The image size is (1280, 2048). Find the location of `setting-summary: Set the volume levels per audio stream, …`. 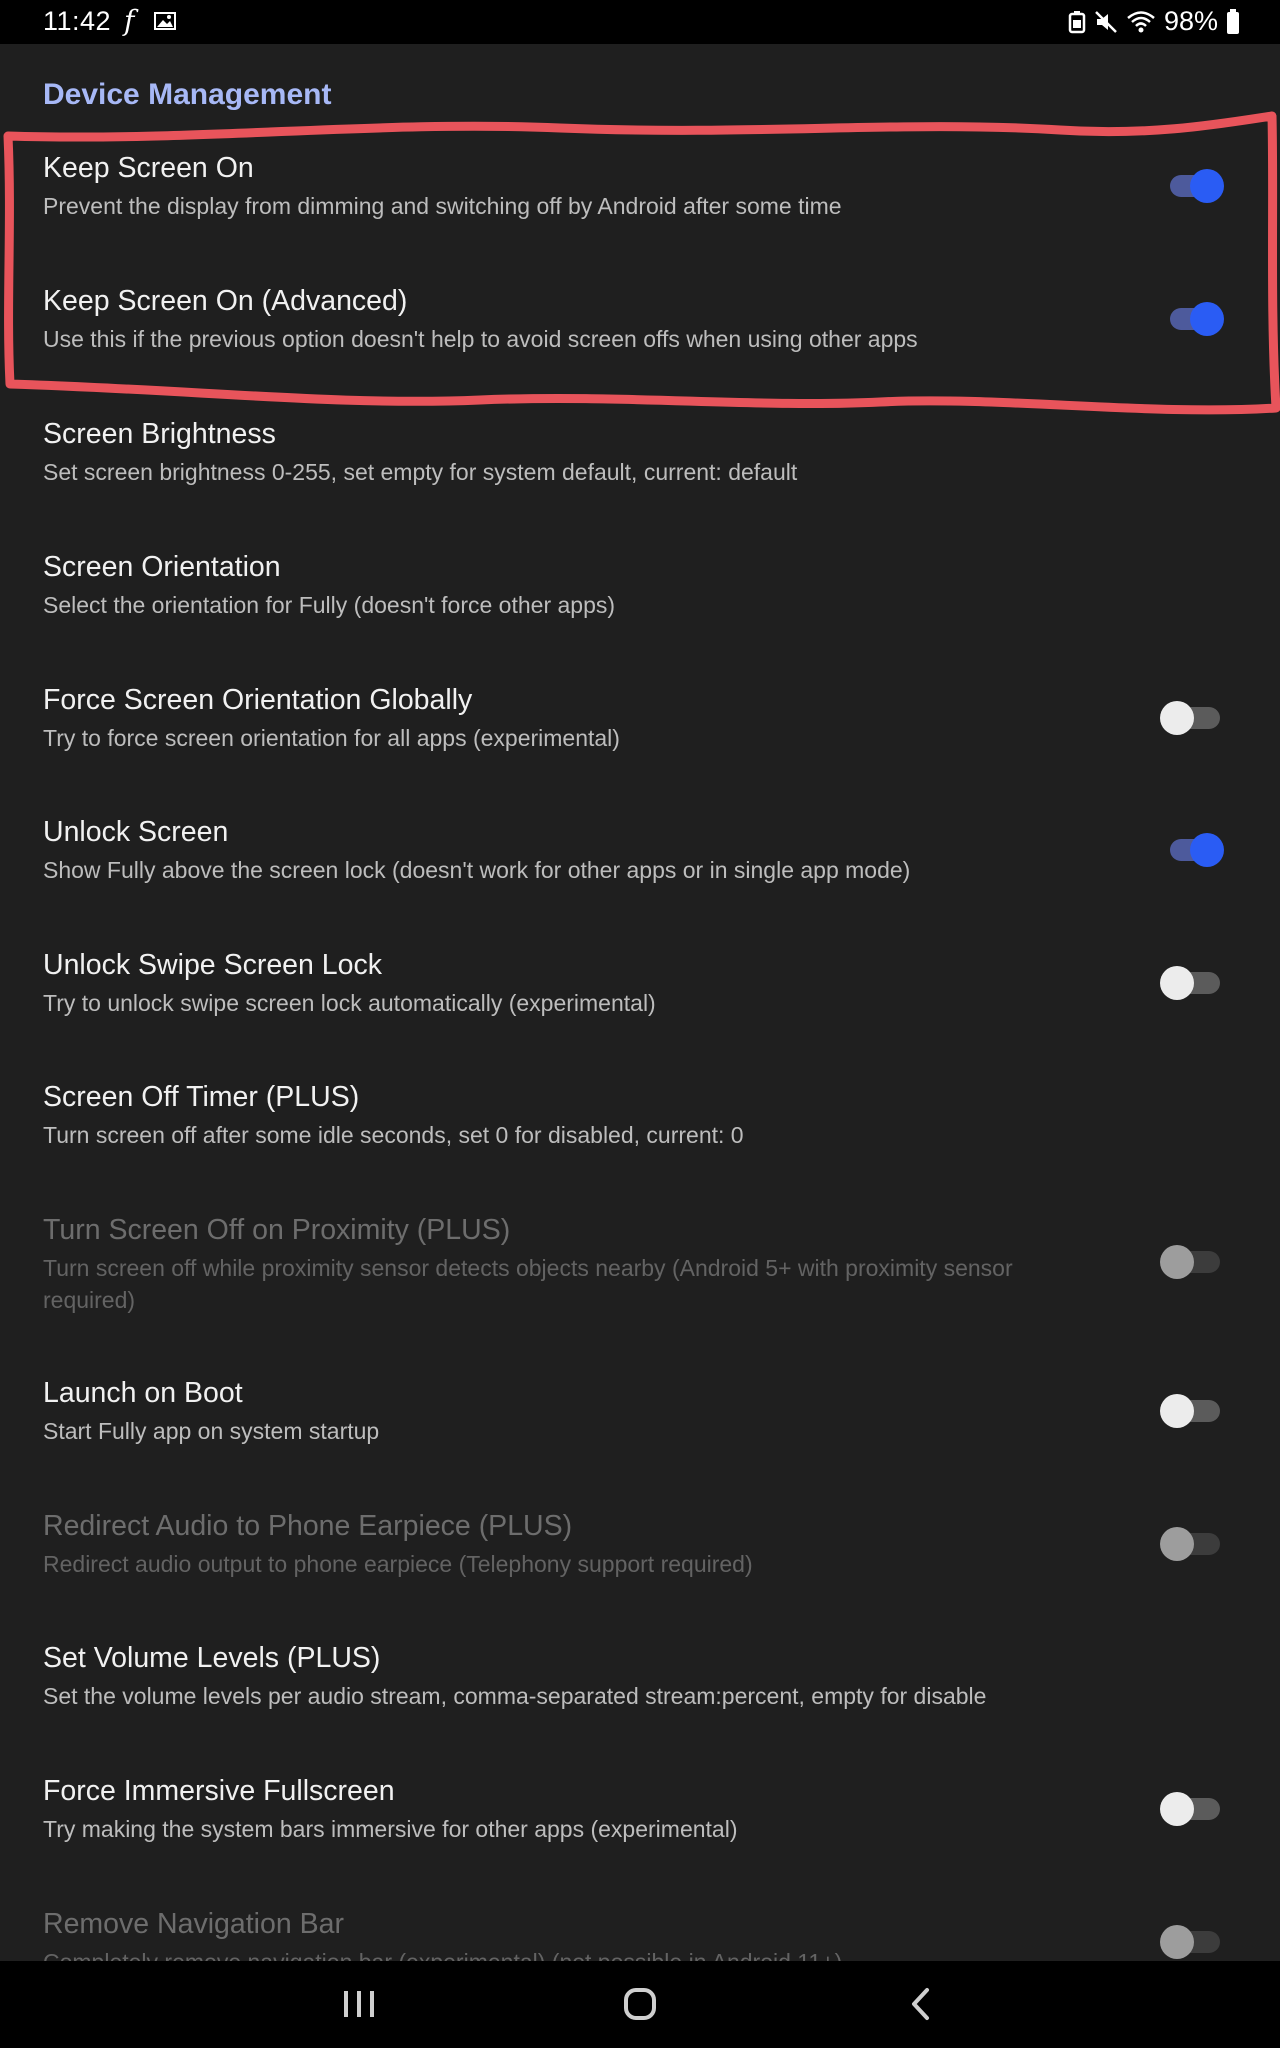

setting-summary: Set the volume levels per audio stream, … is located at coordinates (515, 1696).